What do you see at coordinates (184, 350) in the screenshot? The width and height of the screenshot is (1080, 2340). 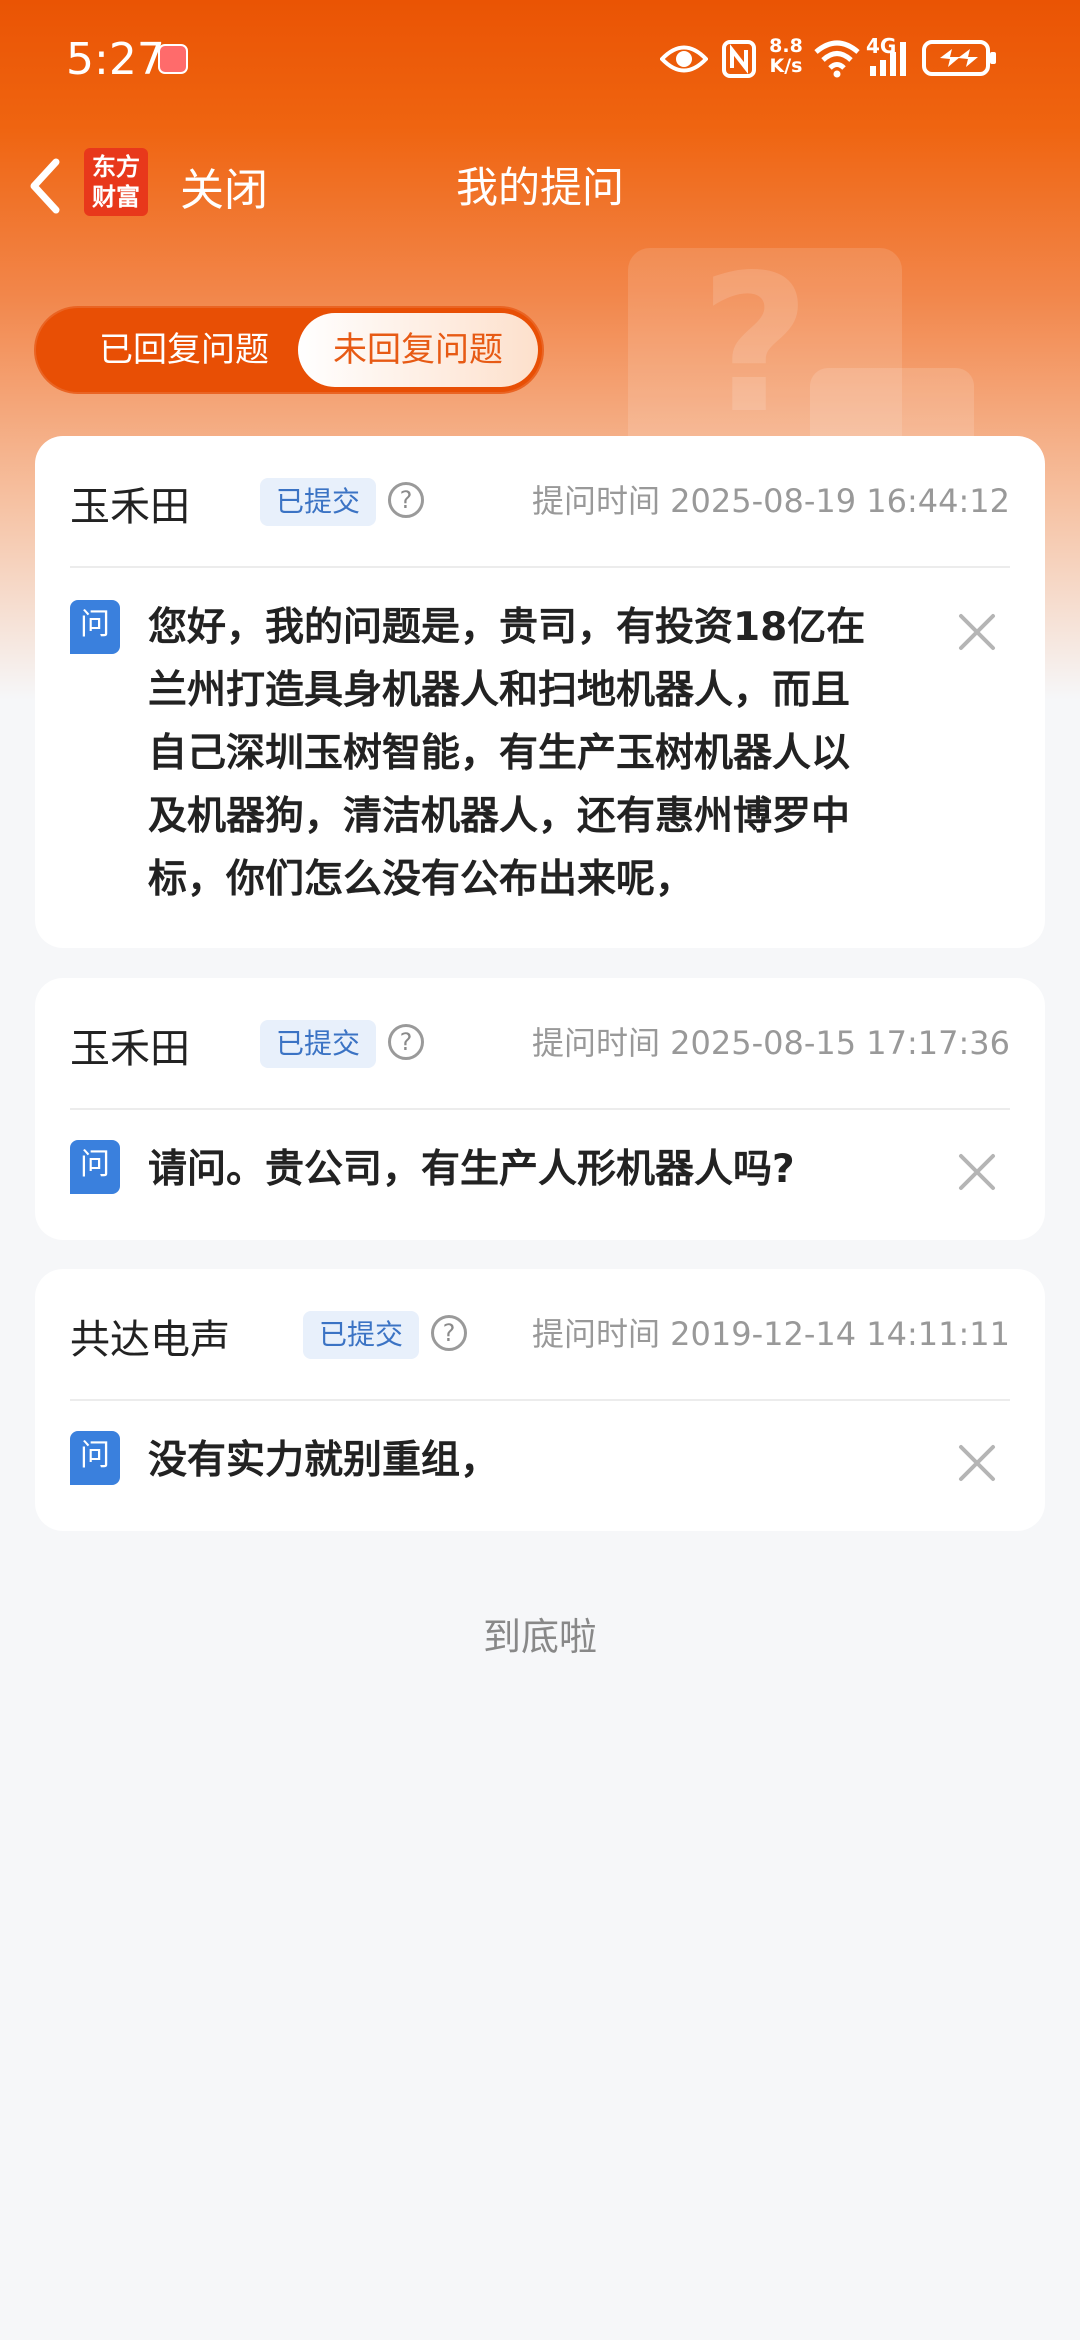 I see `tab-replied: 已回复问题` at bounding box center [184, 350].